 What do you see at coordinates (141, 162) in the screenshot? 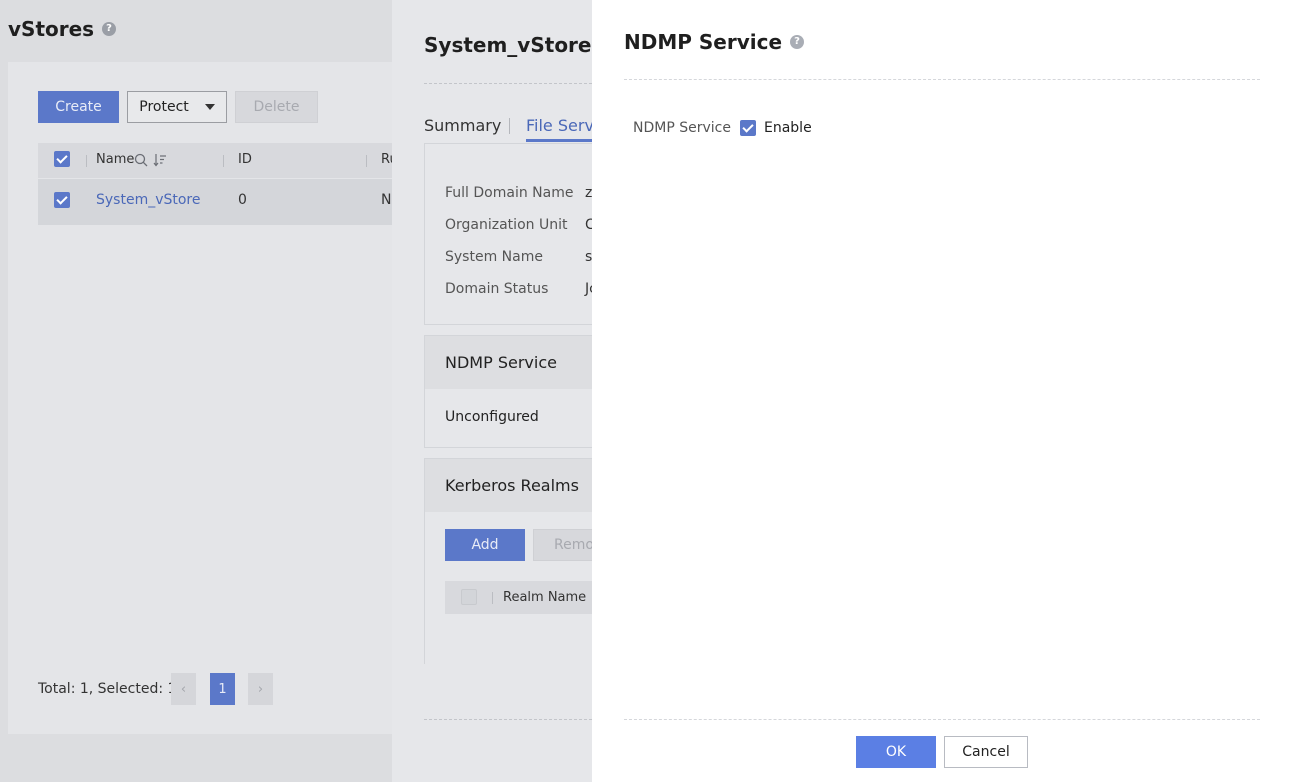
I see `search-icon` at bounding box center [141, 162].